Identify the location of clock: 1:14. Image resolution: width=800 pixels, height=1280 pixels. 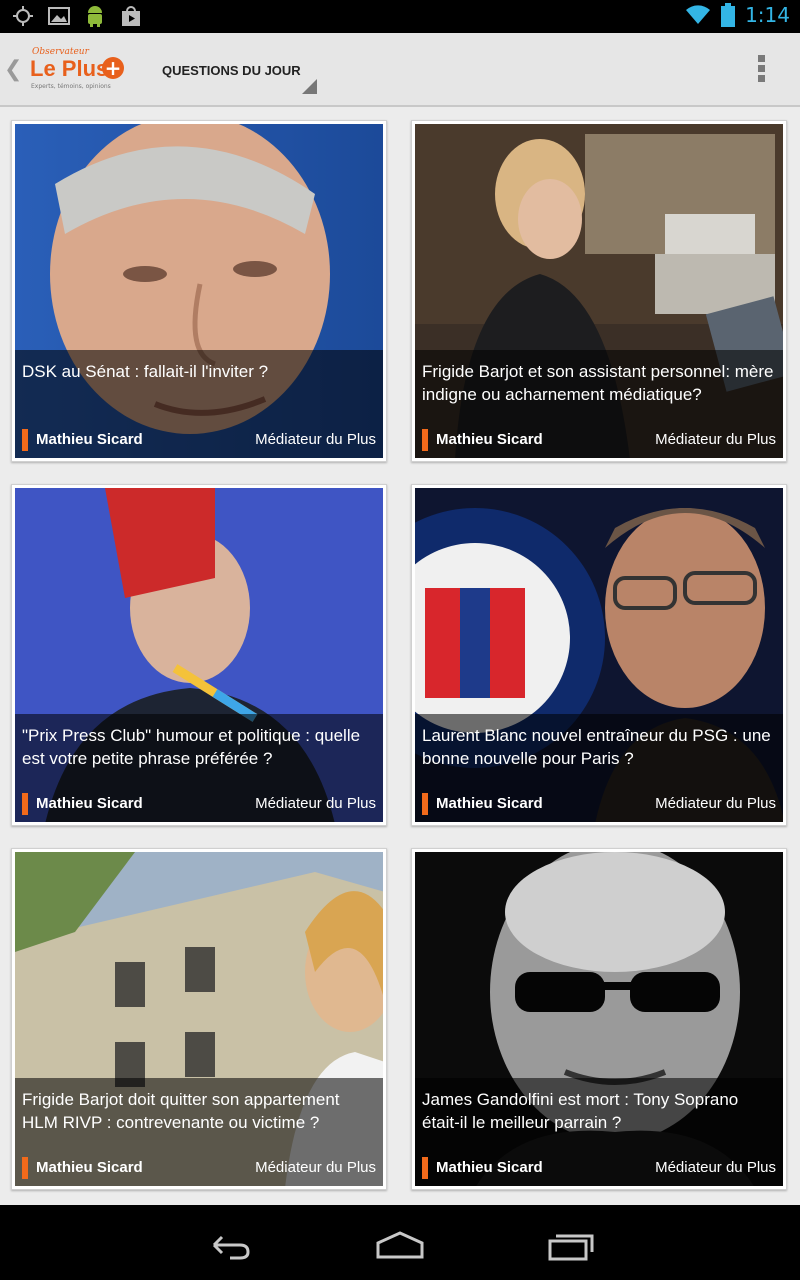
(767, 15).